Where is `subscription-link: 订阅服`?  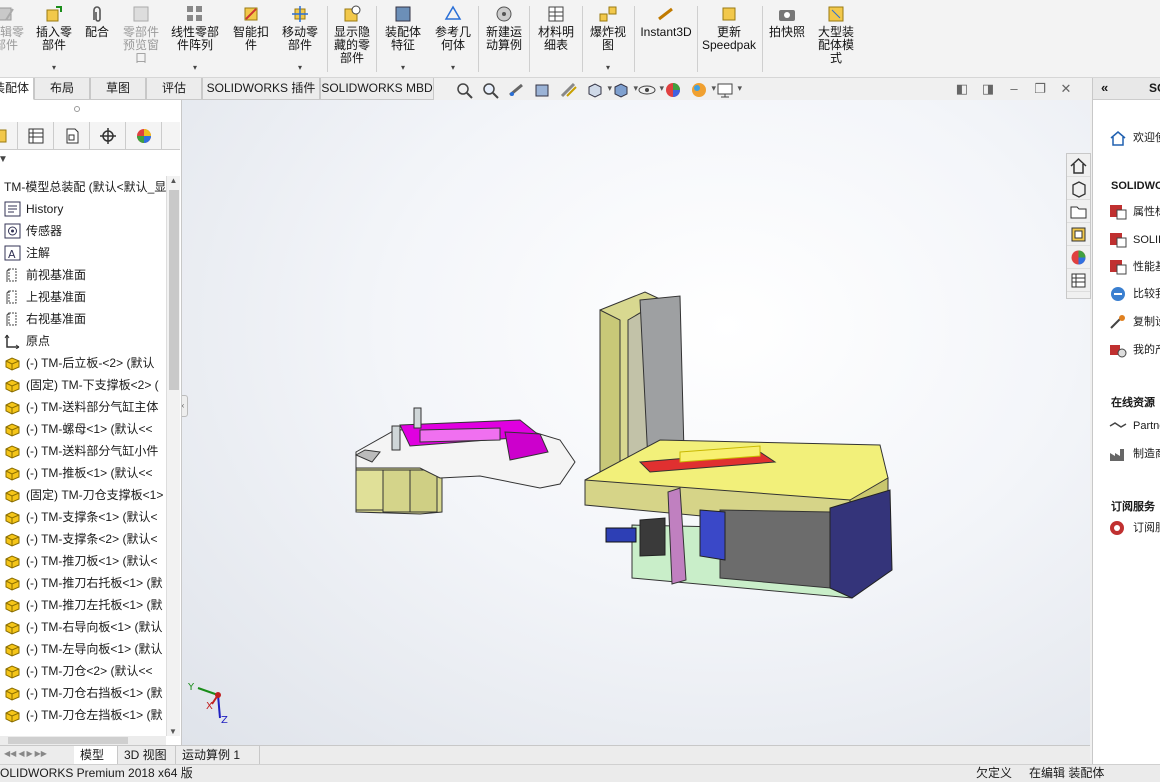
subscription-link: 订阅服 is located at coordinates (1134, 528).